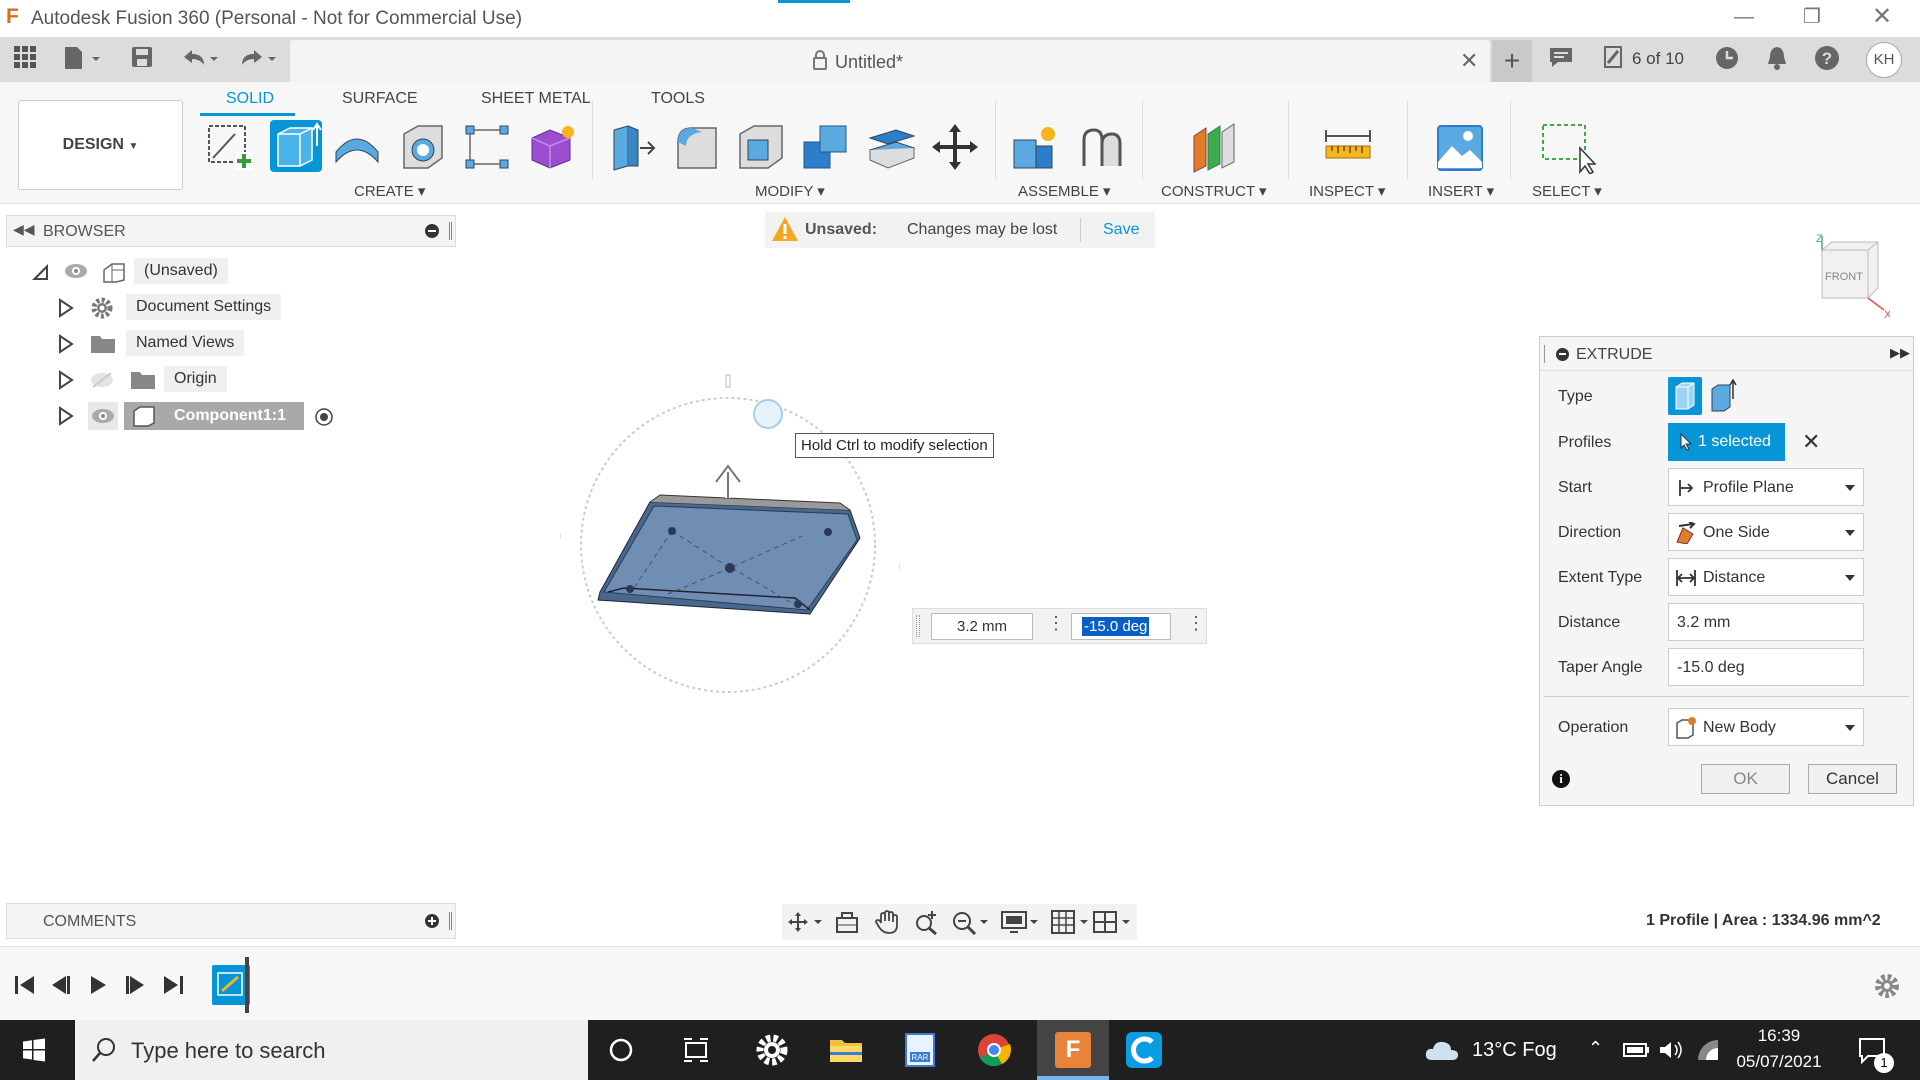 The width and height of the screenshot is (1920, 1080). What do you see at coordinates (1658, 59) in the screenshot?
I see `version-counter: 6 of 10` at bounding box center [1658, 59].